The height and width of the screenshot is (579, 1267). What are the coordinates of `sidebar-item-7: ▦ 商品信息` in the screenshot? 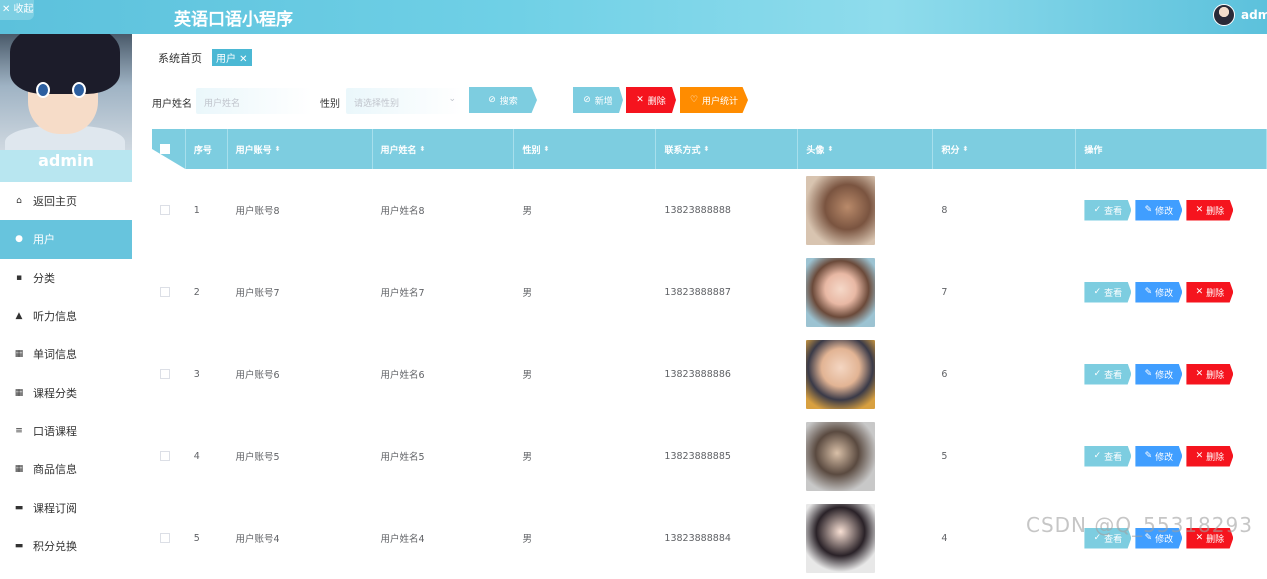 It's located at (66, 469).